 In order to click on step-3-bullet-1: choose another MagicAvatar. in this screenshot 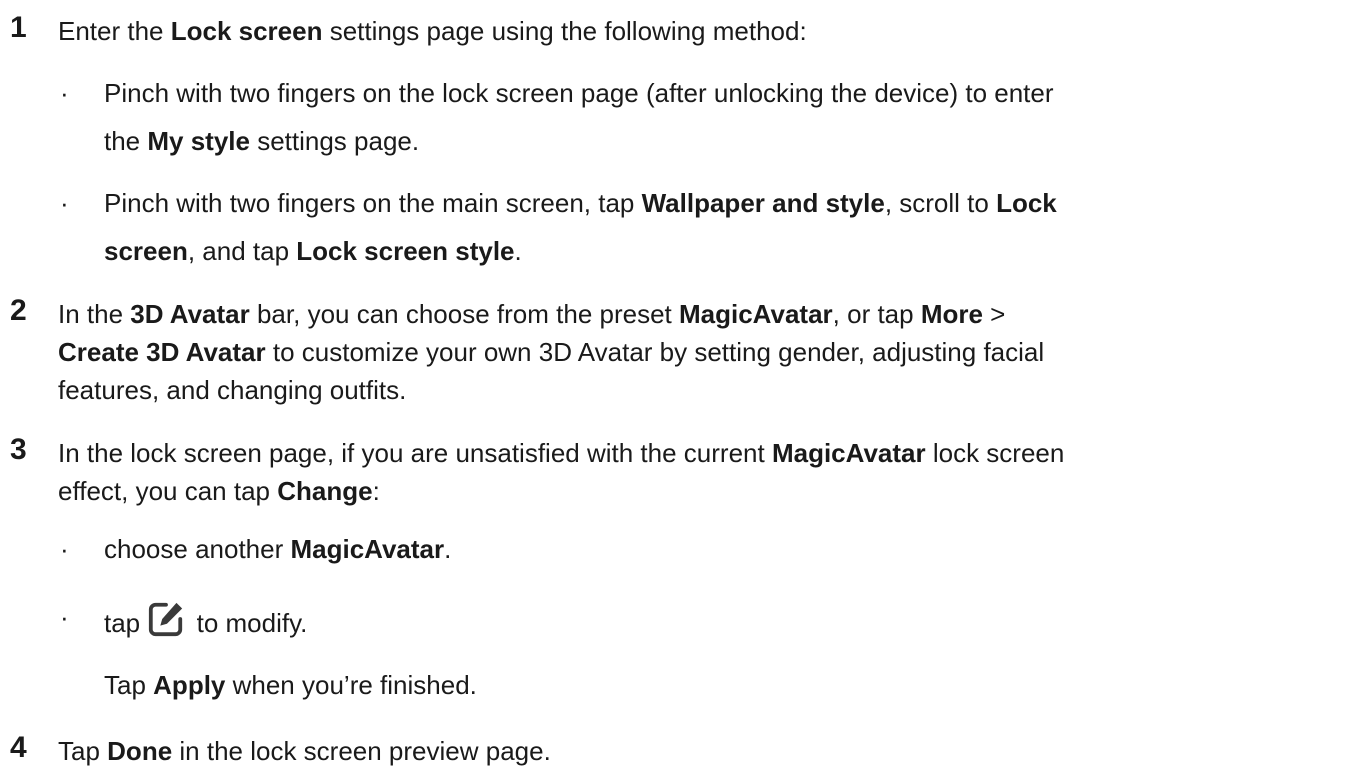, I will do `click(278, 549)`.